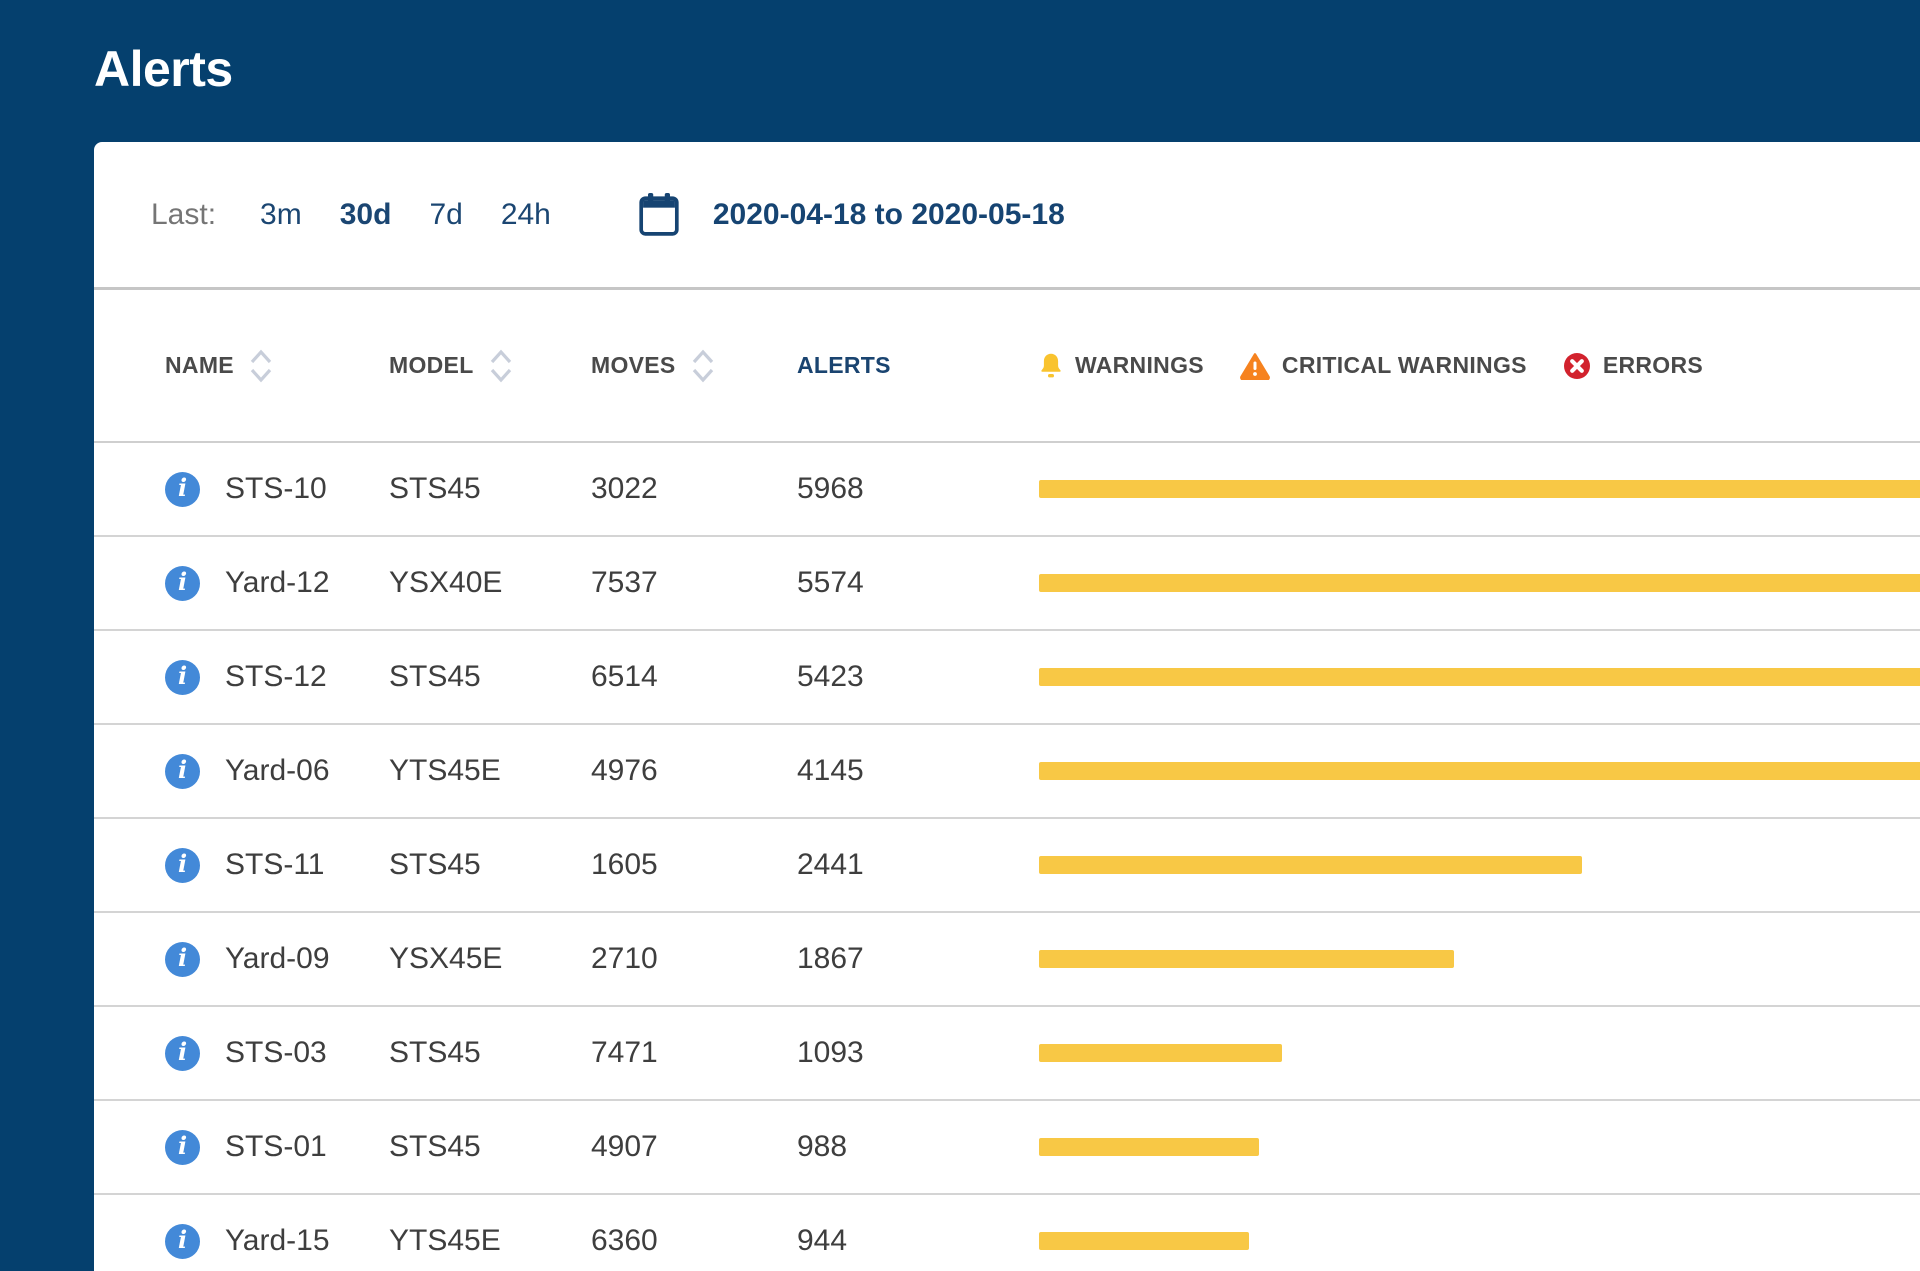 The width and height of the screenshot is (1920, 1271). Describe the element at coordinates (889, 215) in the screenshot. I see `date-range-text: 2020-04-18 to 2020-05-18` at that location.